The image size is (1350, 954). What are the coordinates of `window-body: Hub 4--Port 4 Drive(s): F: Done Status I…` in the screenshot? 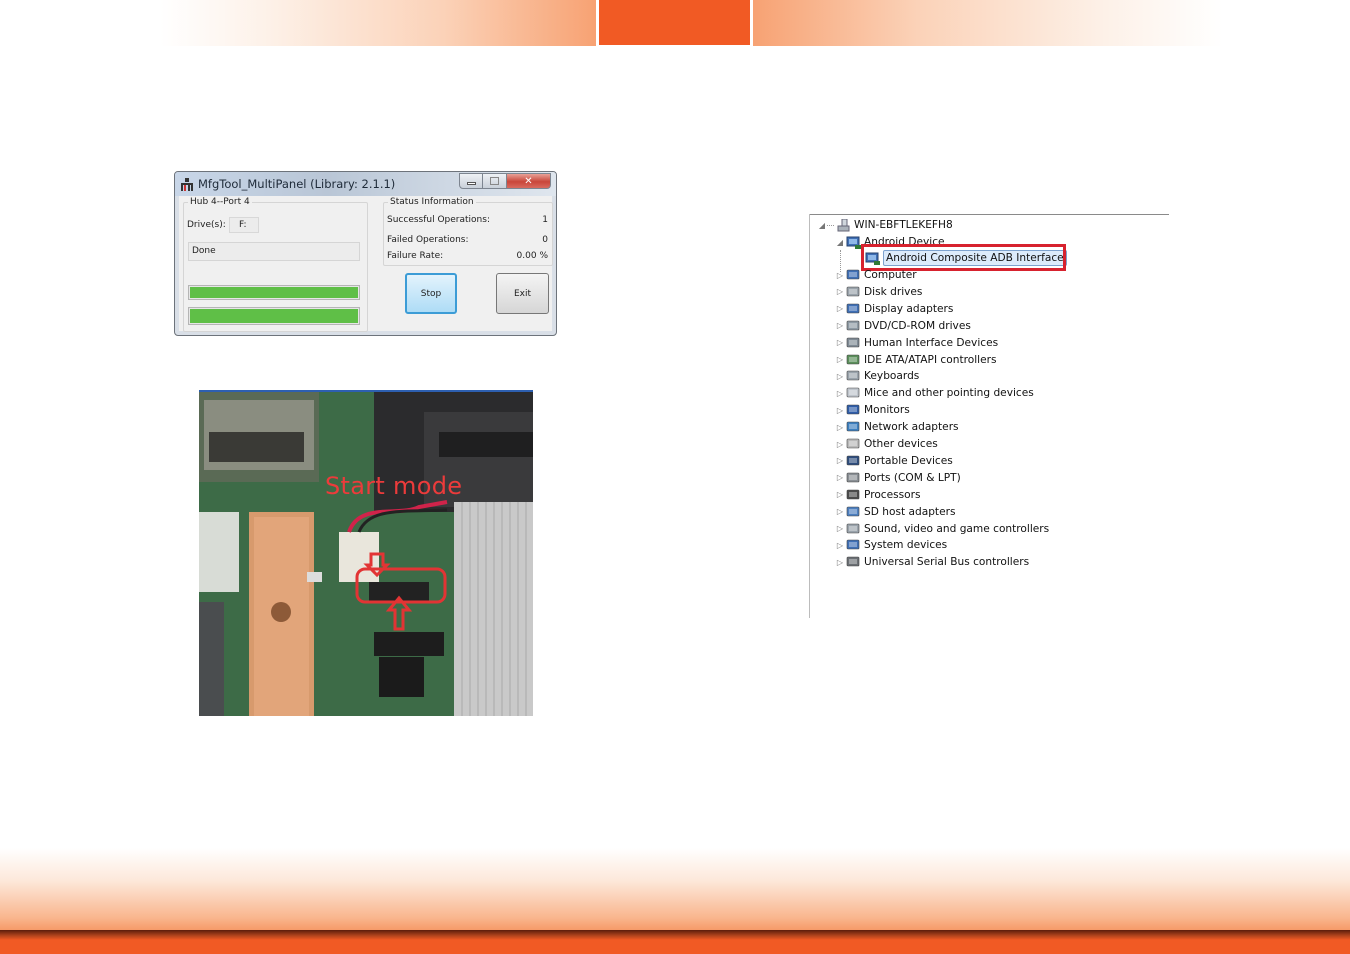 It's located at (366, 264).